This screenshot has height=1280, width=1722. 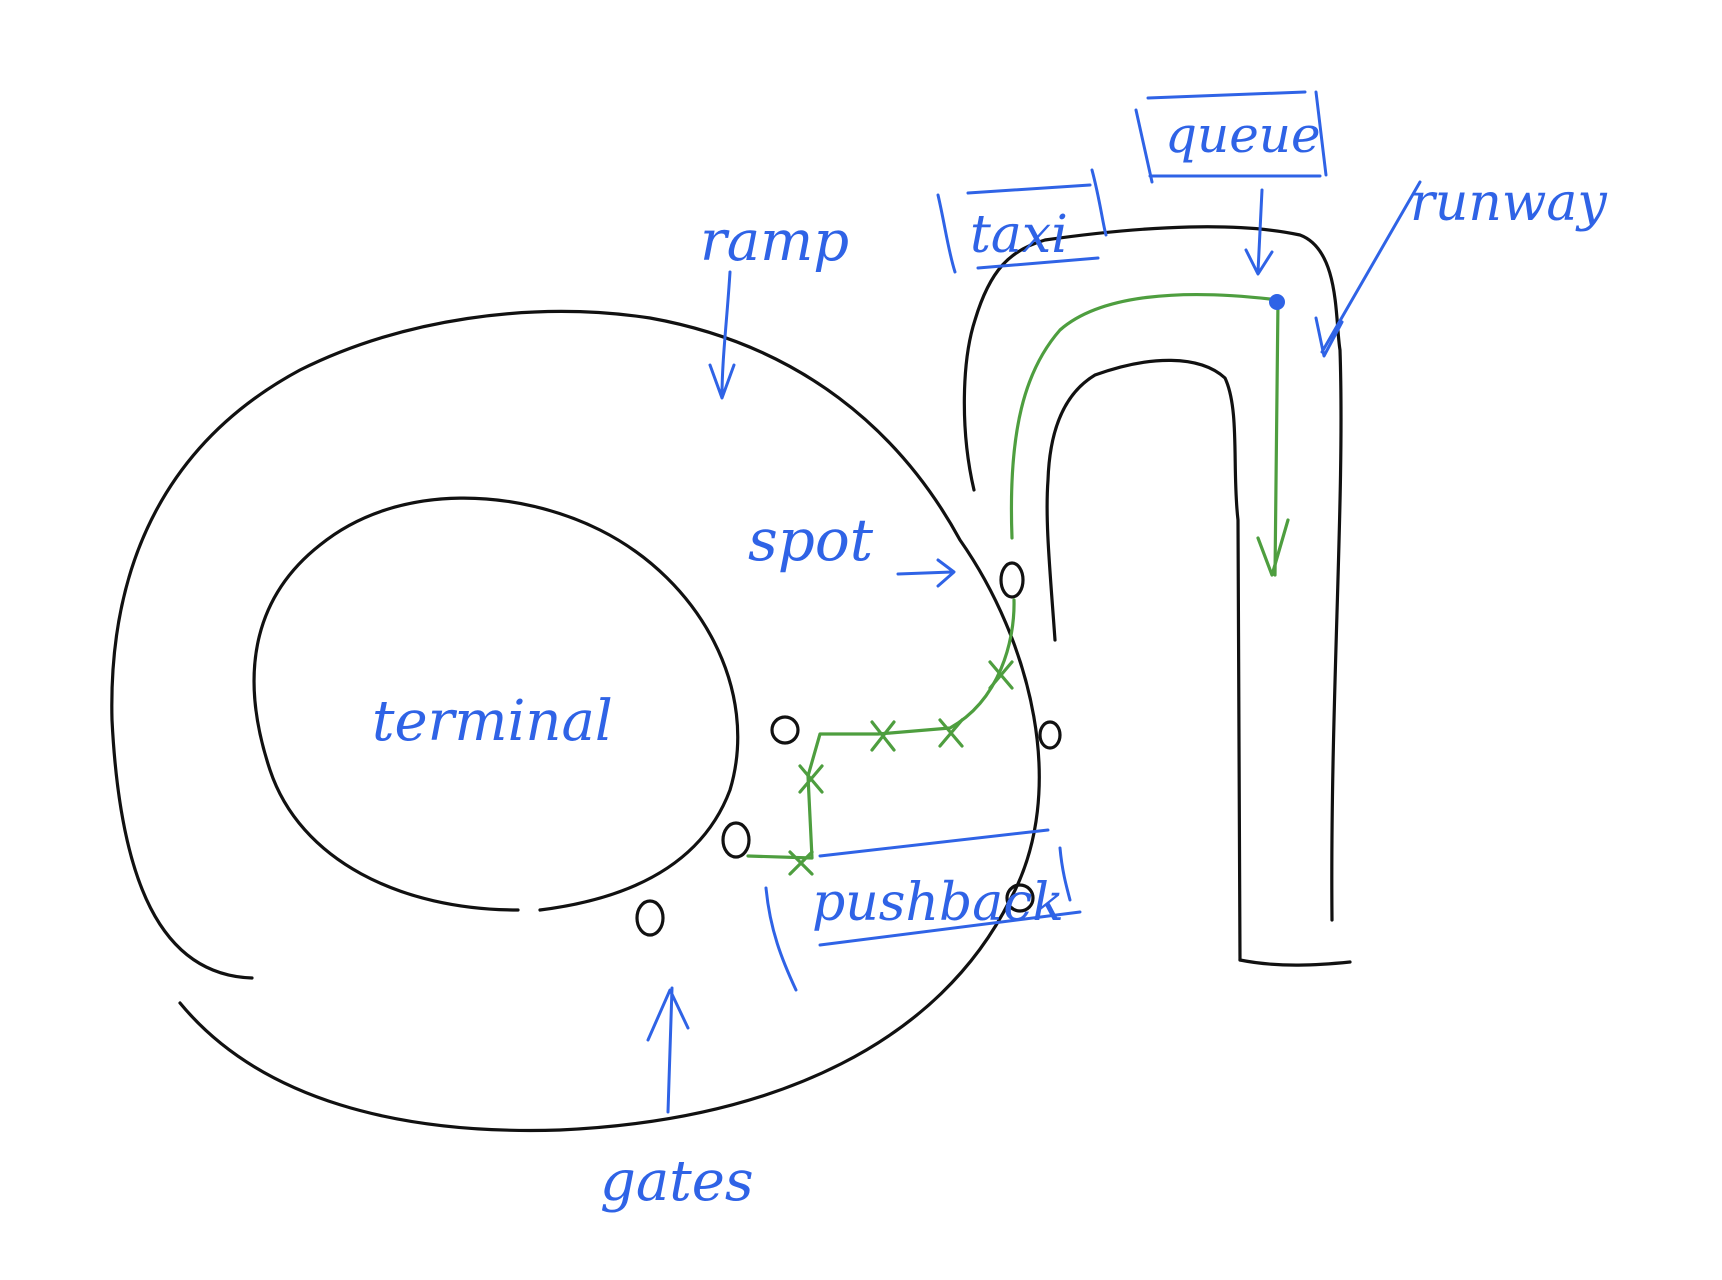 I want to click on gates-arrow, so click(x=668, y=1050).